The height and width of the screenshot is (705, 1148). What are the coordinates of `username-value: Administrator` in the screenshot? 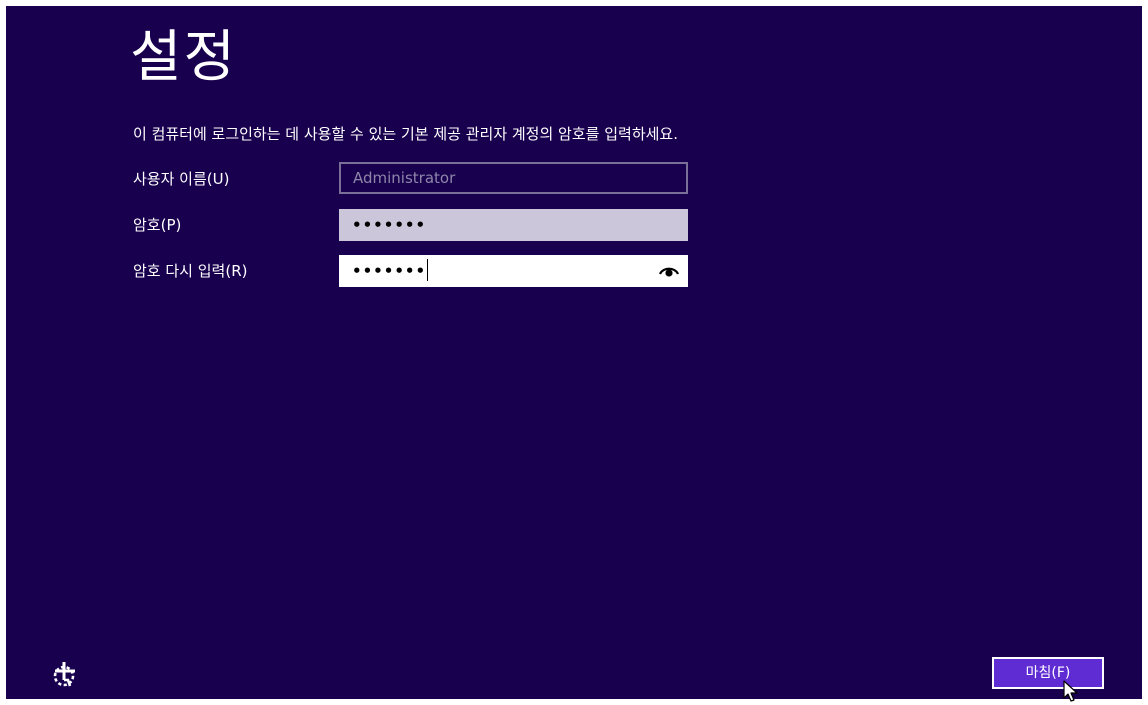 It's located at (404, 178).